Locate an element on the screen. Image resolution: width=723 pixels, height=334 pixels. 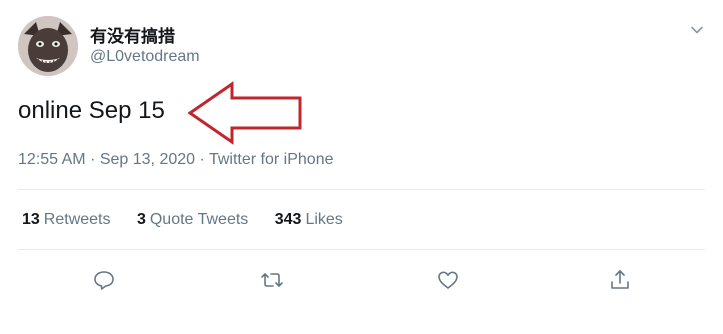
reply-button is located at coordinates (104, 280).